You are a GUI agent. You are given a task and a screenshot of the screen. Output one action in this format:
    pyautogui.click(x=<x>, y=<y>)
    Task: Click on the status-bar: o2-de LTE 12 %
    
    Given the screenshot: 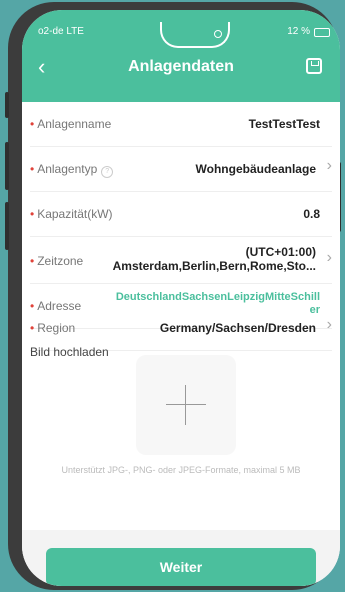 What is the action you would take?
    pyautogui.click(x=181, y=35)
    